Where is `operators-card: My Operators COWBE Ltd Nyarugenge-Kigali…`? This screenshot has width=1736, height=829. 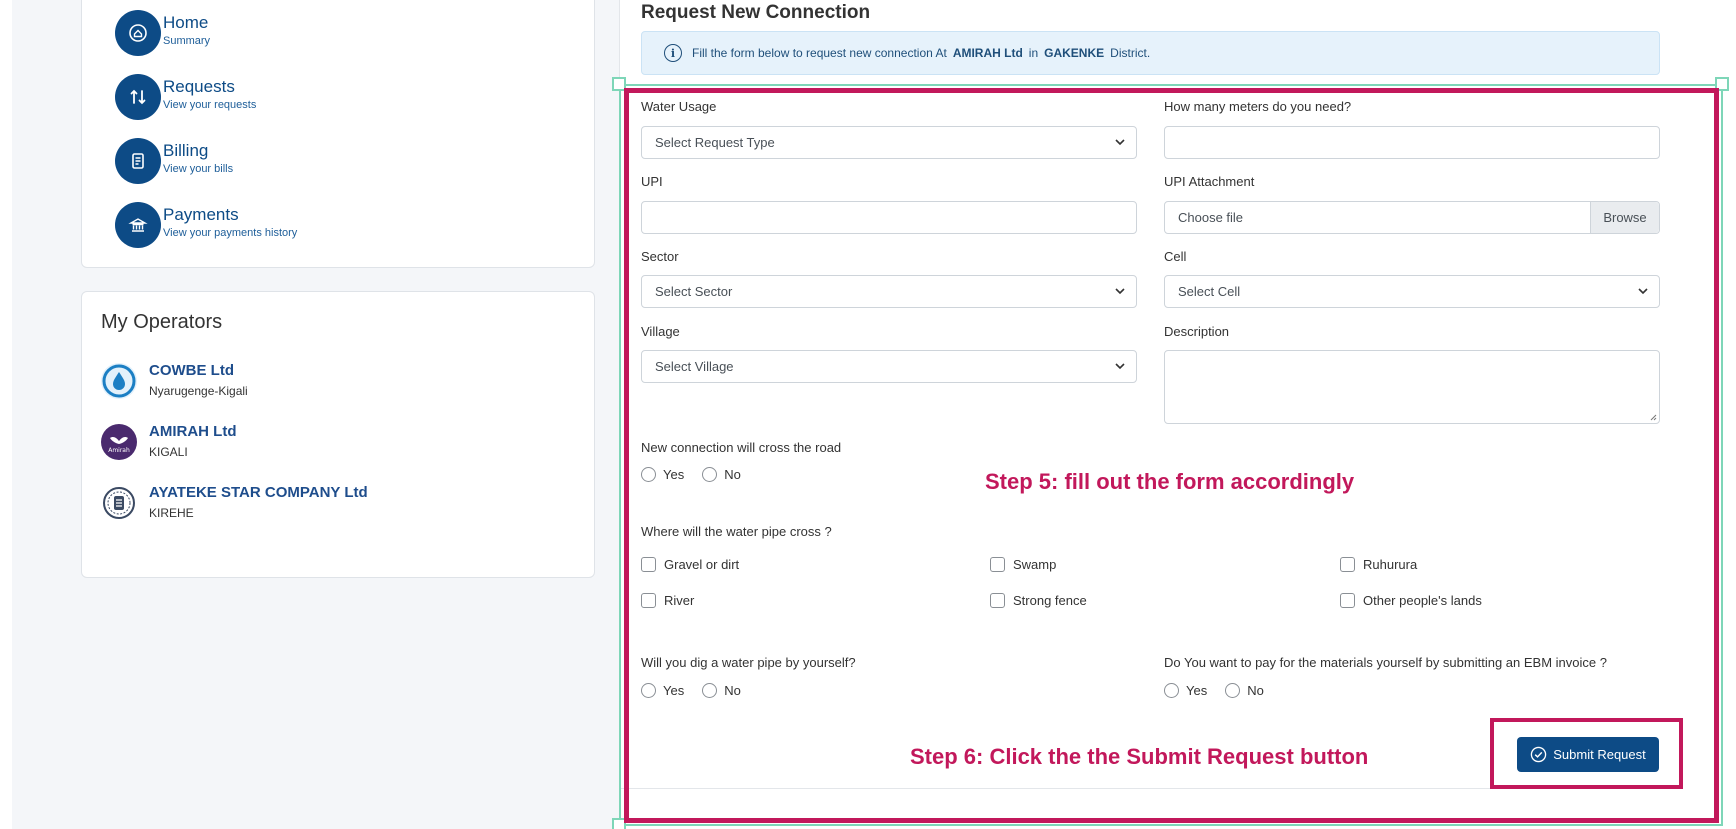 operators-card: My Operators COWBE Ltd Nyarugenge-Kigali… is located at coordinates (338, 434).